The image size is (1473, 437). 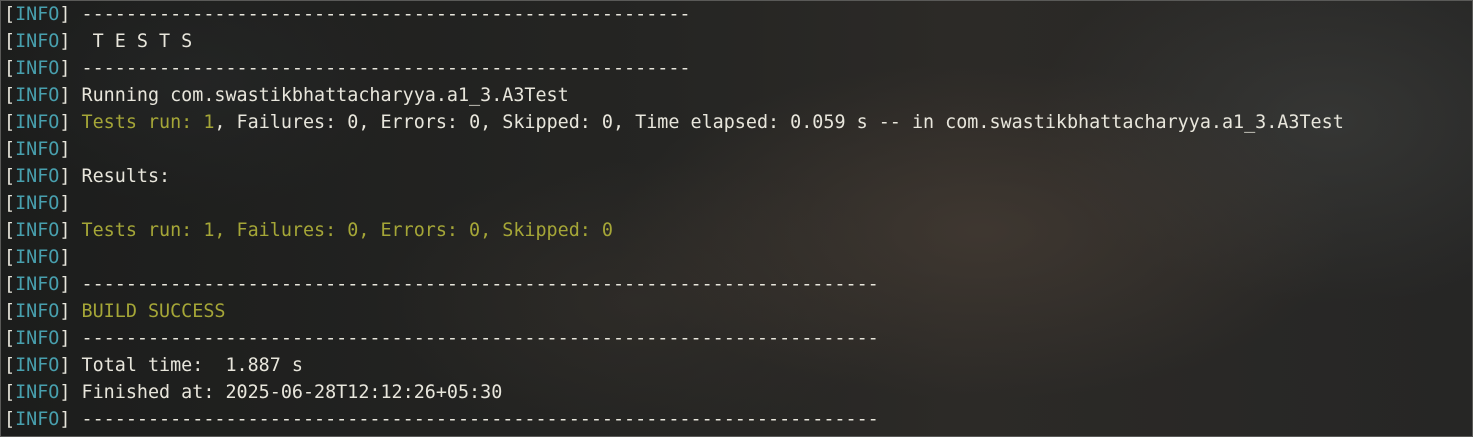 I want to click on log-message: T E S T S, so click(x=131, y=41).